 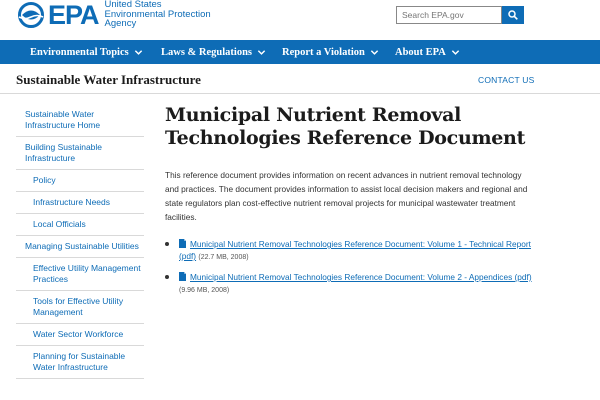 What do you see at coordinates (80, 225) in the screenshot?
I see `sidebar-item-local-officials: Local Officials` at bounding box center [80, 225].